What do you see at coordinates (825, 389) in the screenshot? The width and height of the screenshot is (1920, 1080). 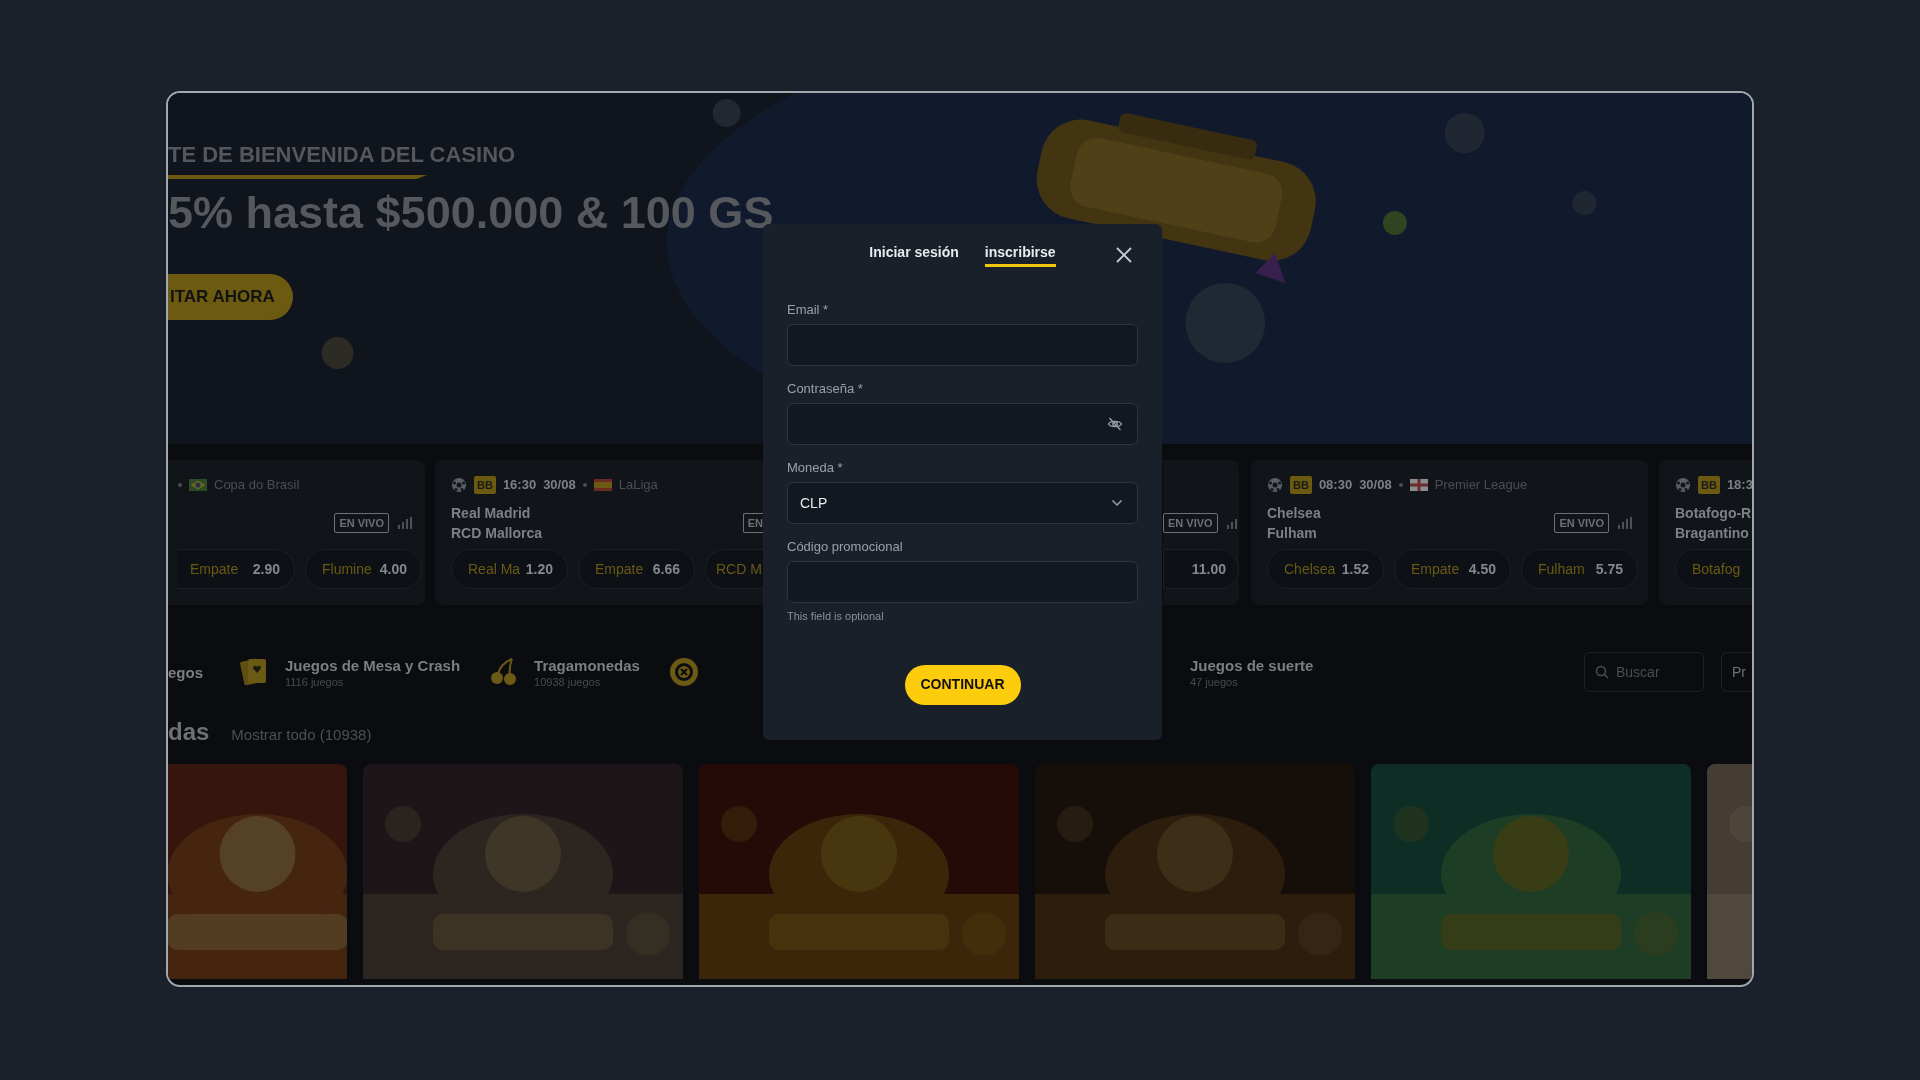 I see `field-label: Contraseña *` at bounding box center [825, 389].